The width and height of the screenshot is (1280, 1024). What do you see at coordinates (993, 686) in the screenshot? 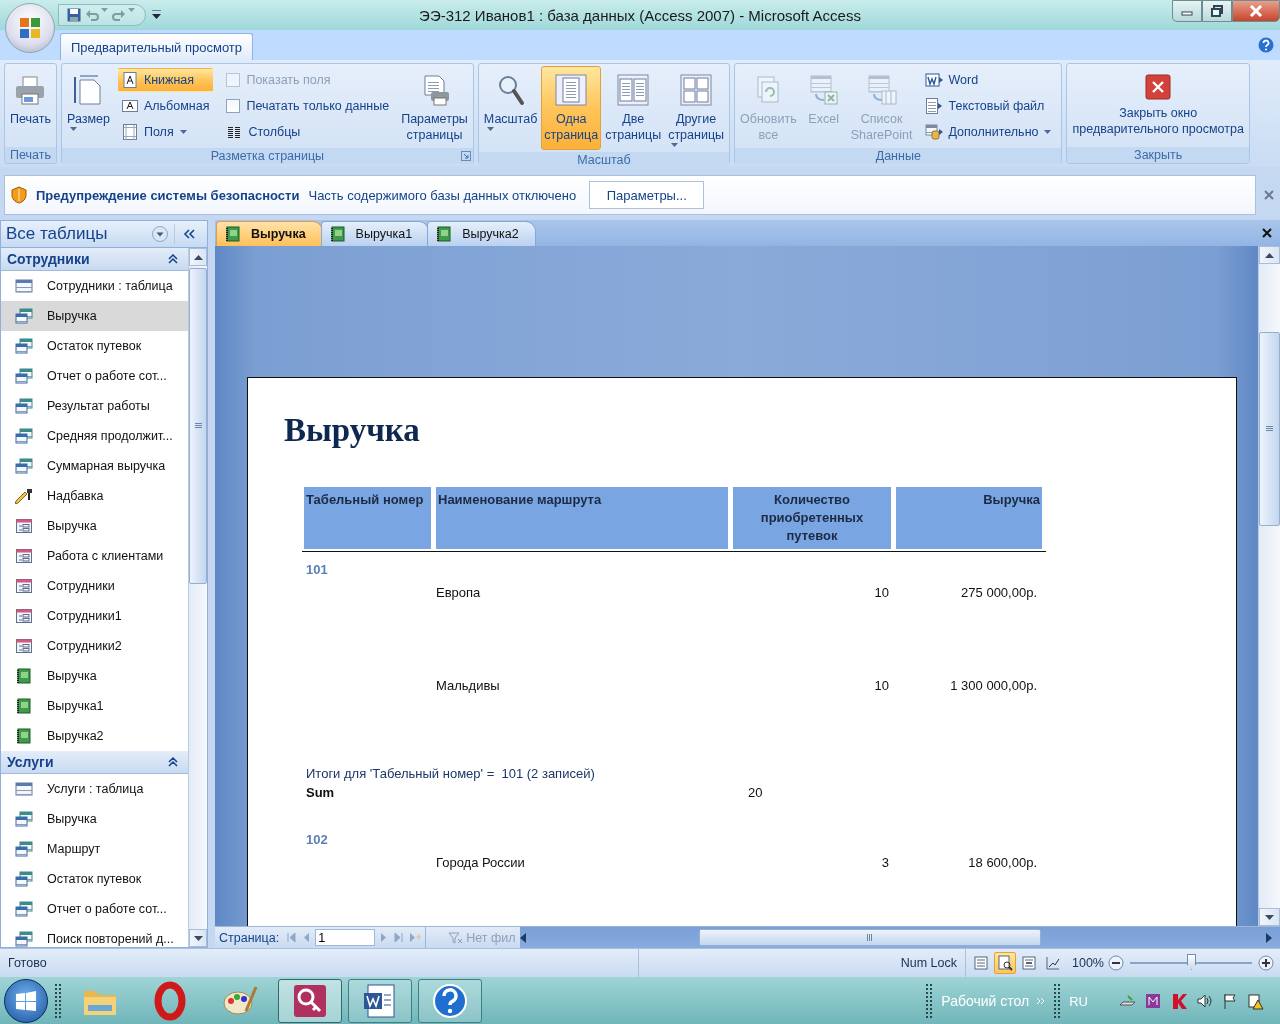
I see `revenue-cell-text: 1 300 000,00р.` at bounding box center [993, 686].